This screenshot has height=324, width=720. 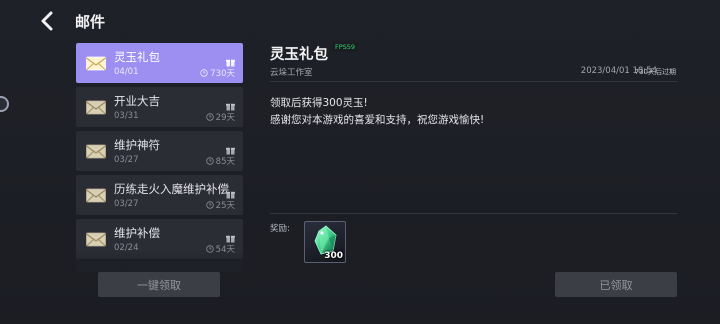 What do you see at coordinates (222, 74) in the screenshot?
I see `mail-item-expire-text: 730天` at bounding box center [222, 74].